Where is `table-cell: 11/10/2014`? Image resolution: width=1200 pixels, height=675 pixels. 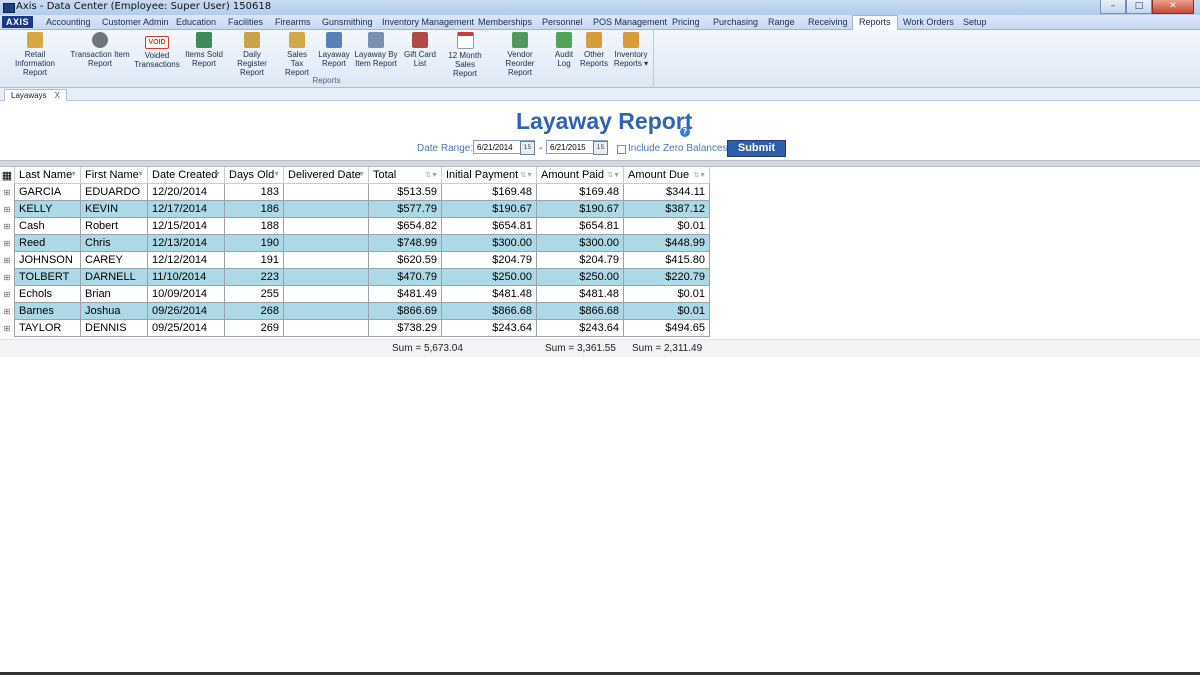
table-cell: 11/10/2014 is located at coordinates (186, 277).